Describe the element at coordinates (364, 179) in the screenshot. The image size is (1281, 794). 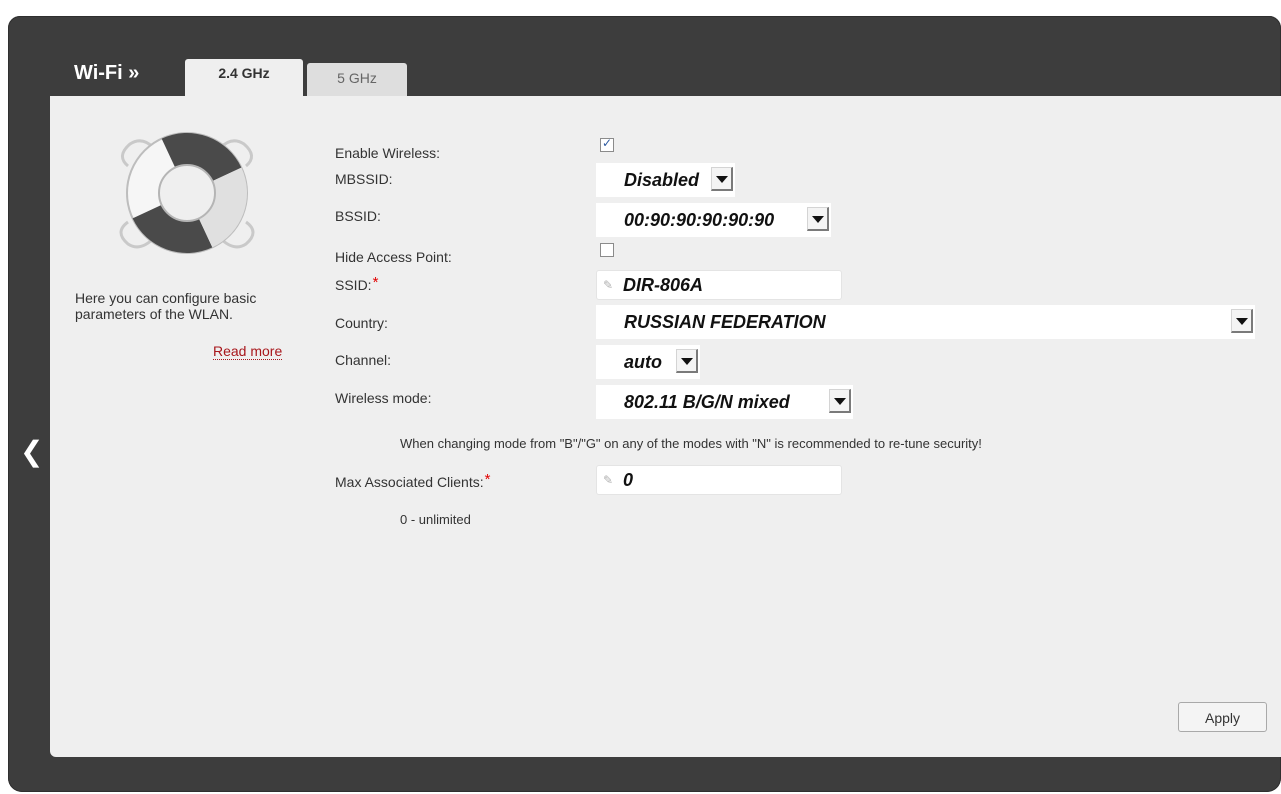
I see `mbssid-label: MBSSID:` at that location.